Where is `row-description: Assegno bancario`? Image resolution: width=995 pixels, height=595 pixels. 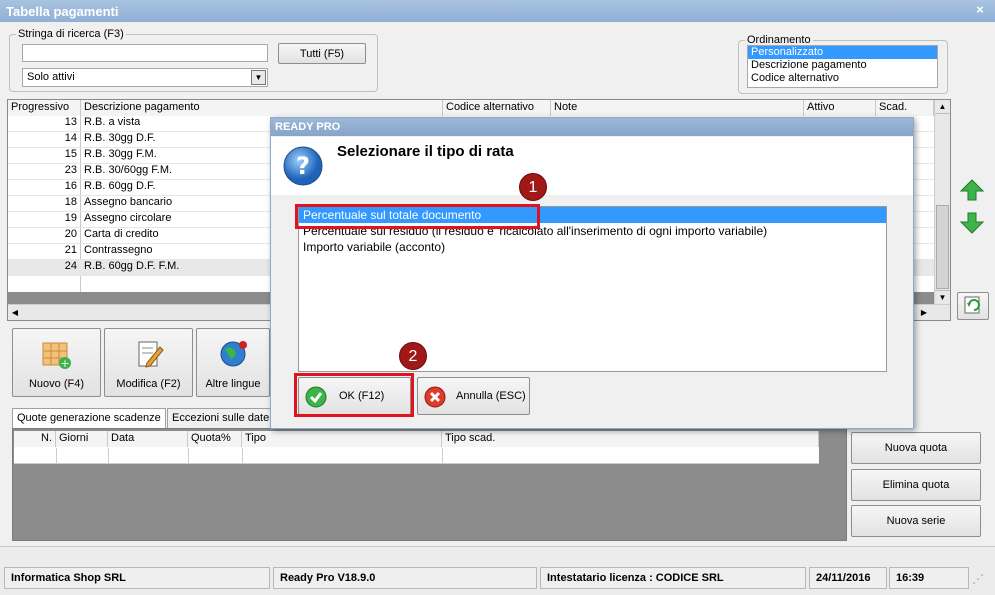 row-description: Assegno bancario is located at coordinates (128, 202).